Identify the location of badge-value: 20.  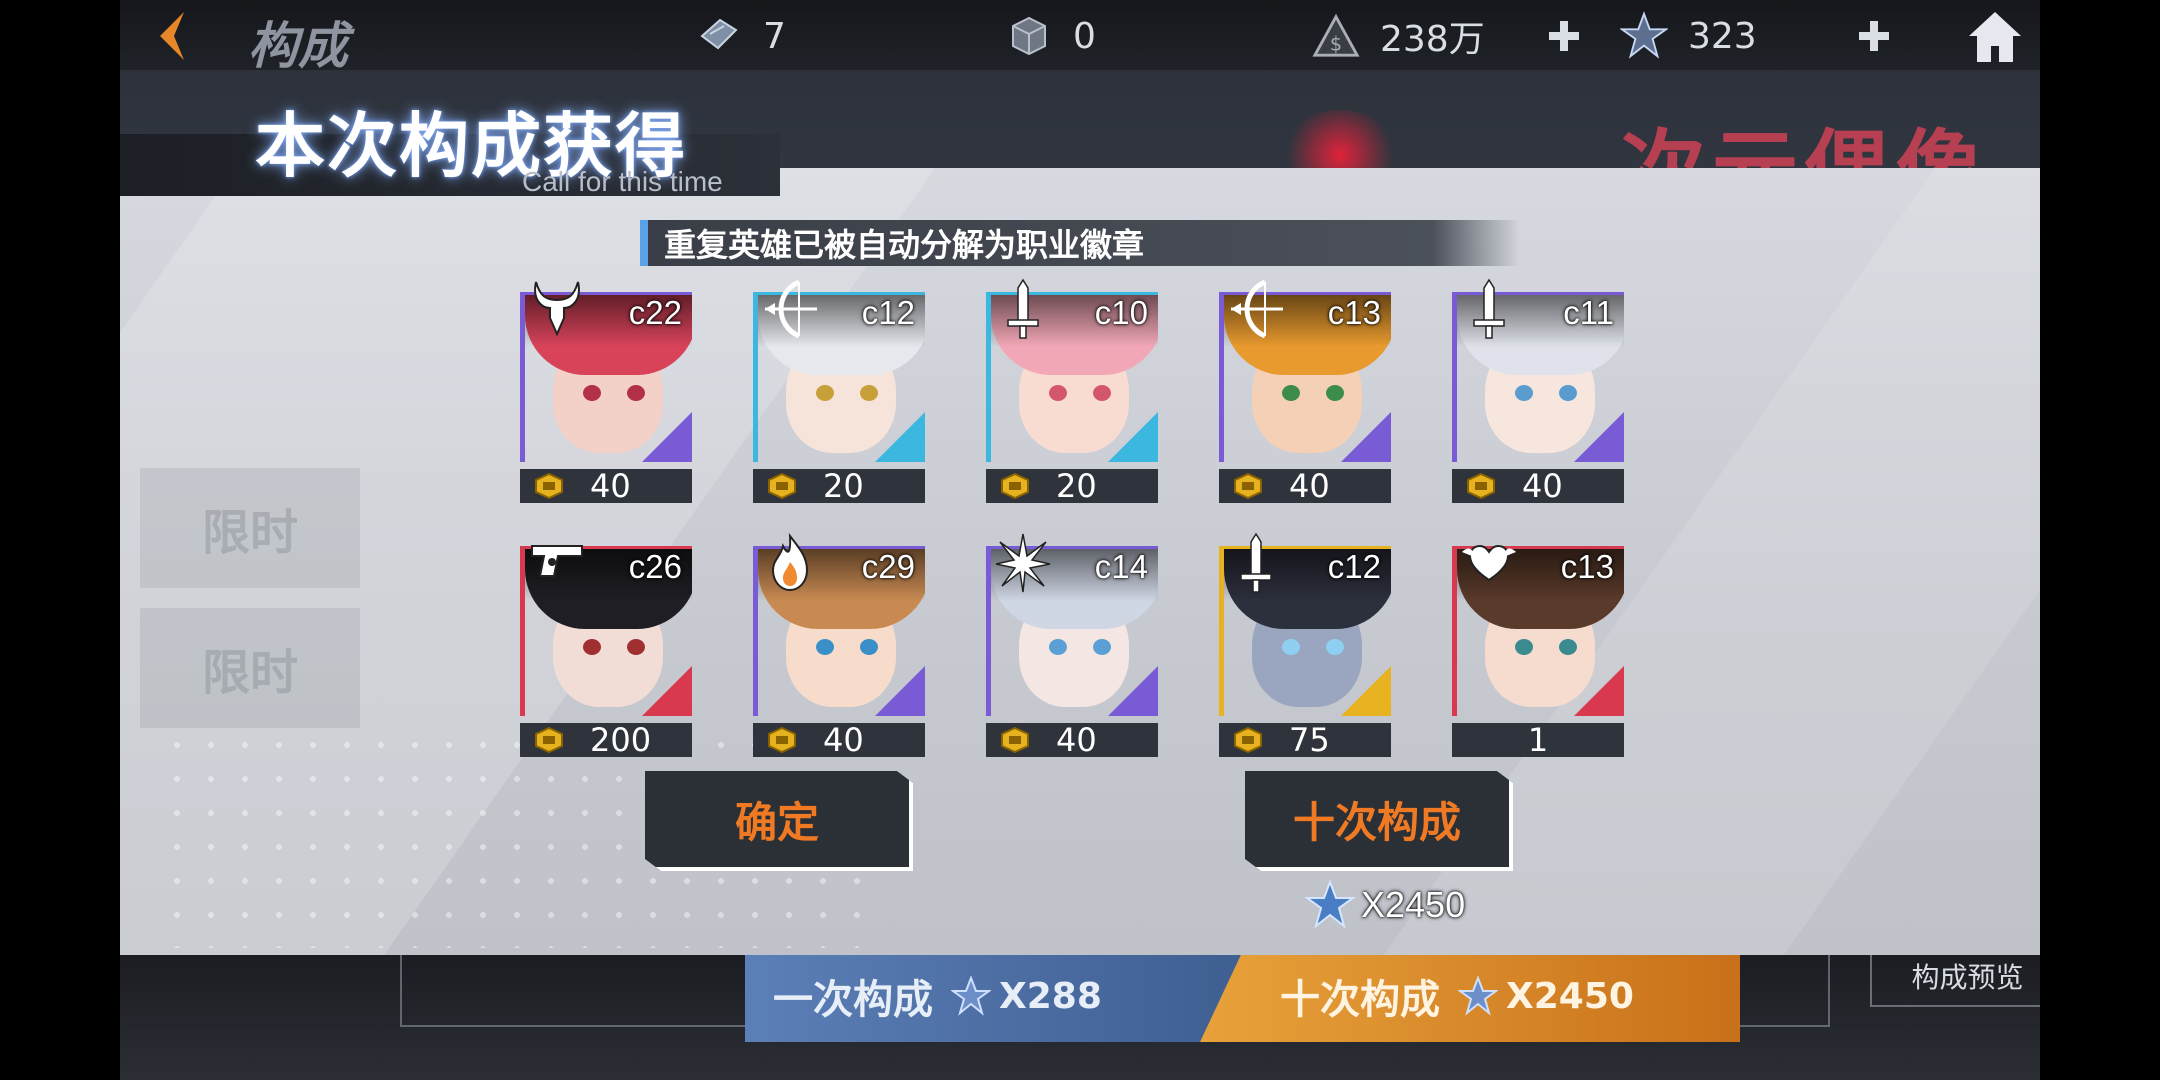
(1076, 486).